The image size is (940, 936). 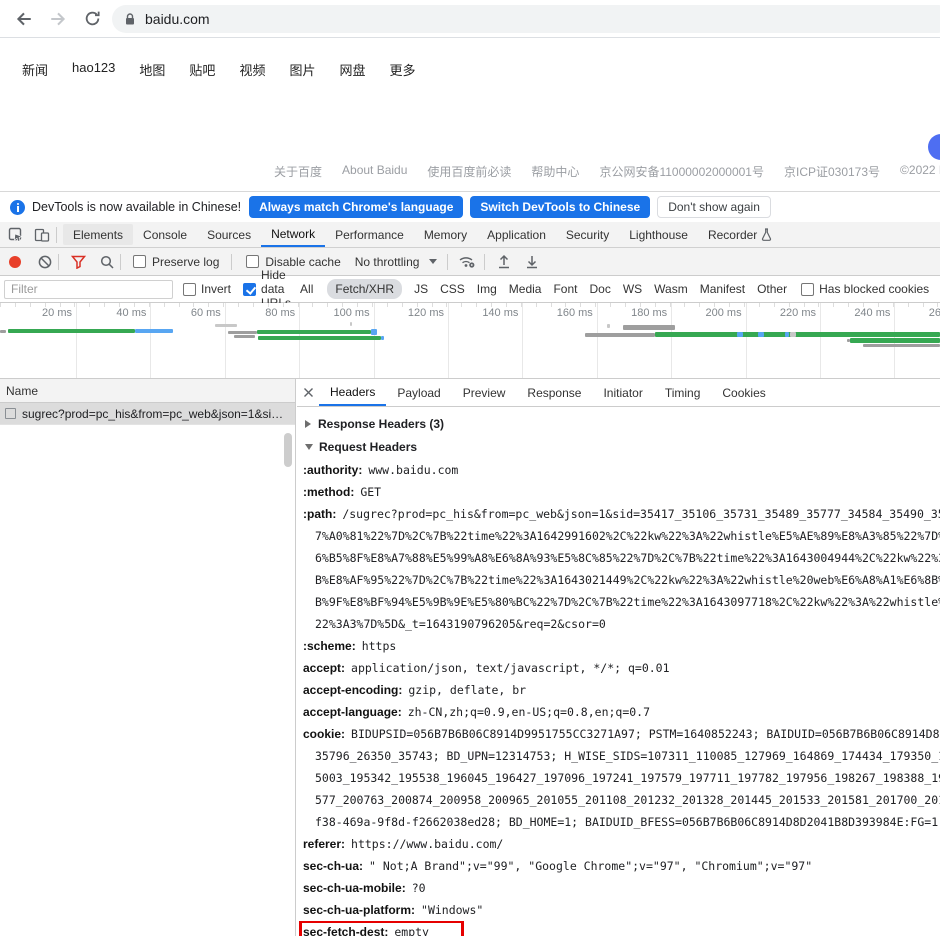 I want to click on detail-tab-initiator: Initiator, so click(x=622, y=392).